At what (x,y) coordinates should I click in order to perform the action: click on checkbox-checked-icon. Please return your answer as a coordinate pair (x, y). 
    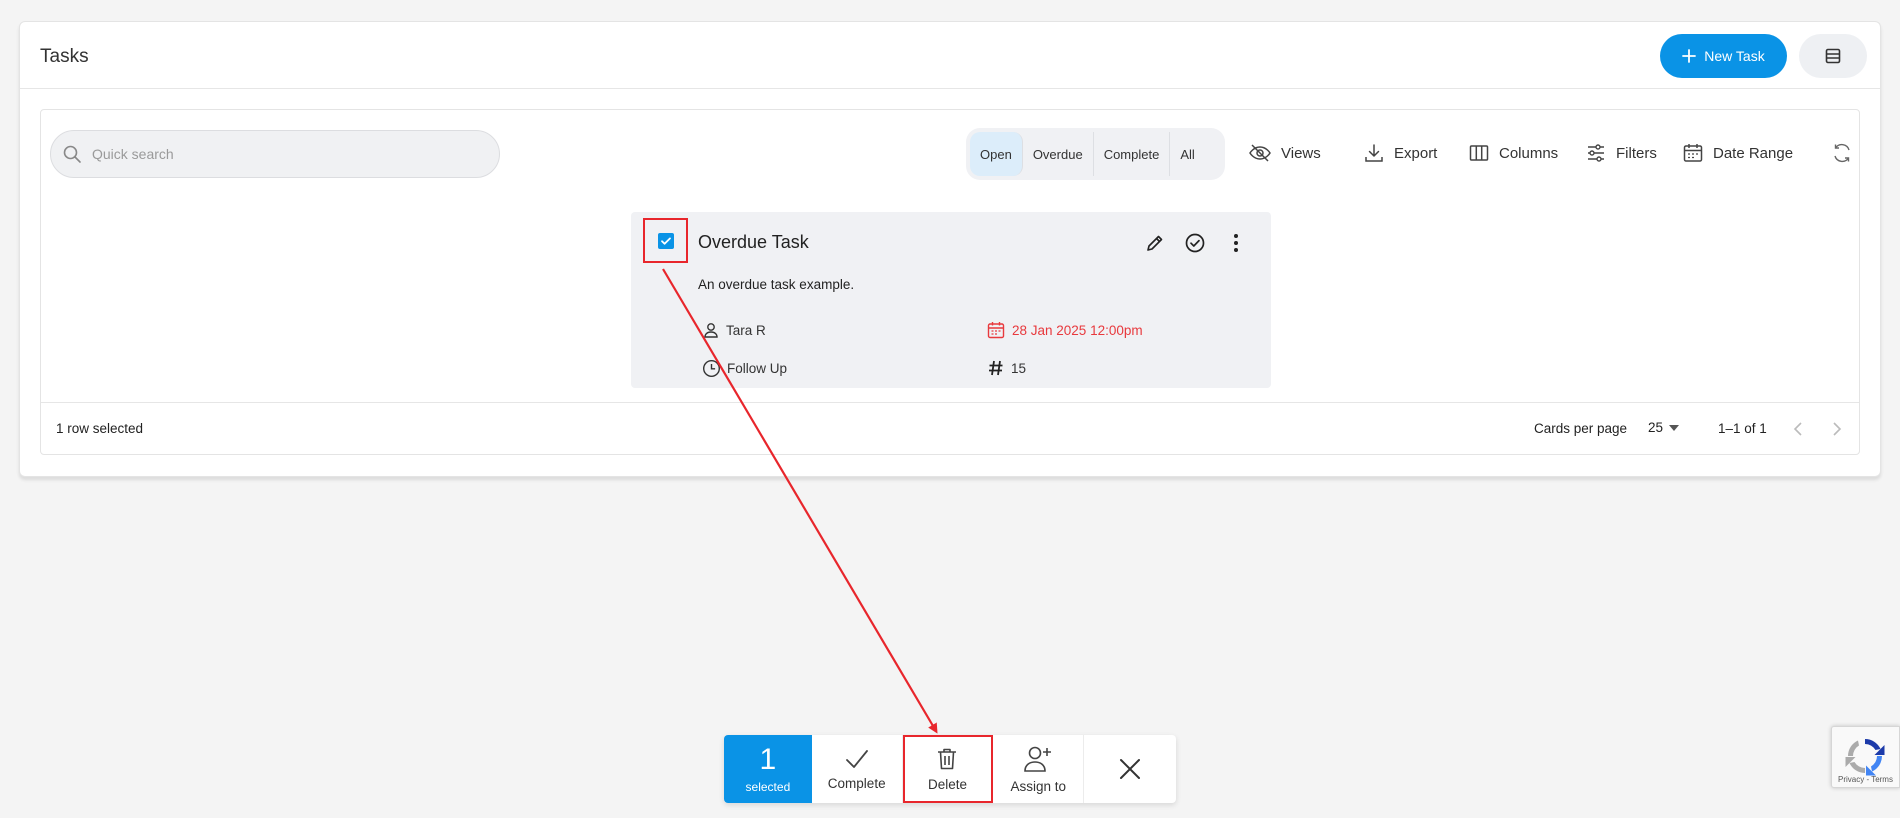
    Looking at the image, I should click on (665, 240).